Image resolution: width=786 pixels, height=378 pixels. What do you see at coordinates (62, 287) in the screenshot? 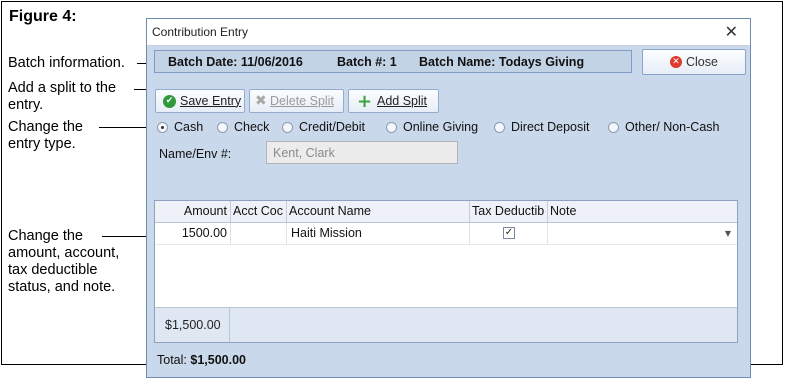
I see `callout-line: status, and note.` at bounding box center [62, 287].